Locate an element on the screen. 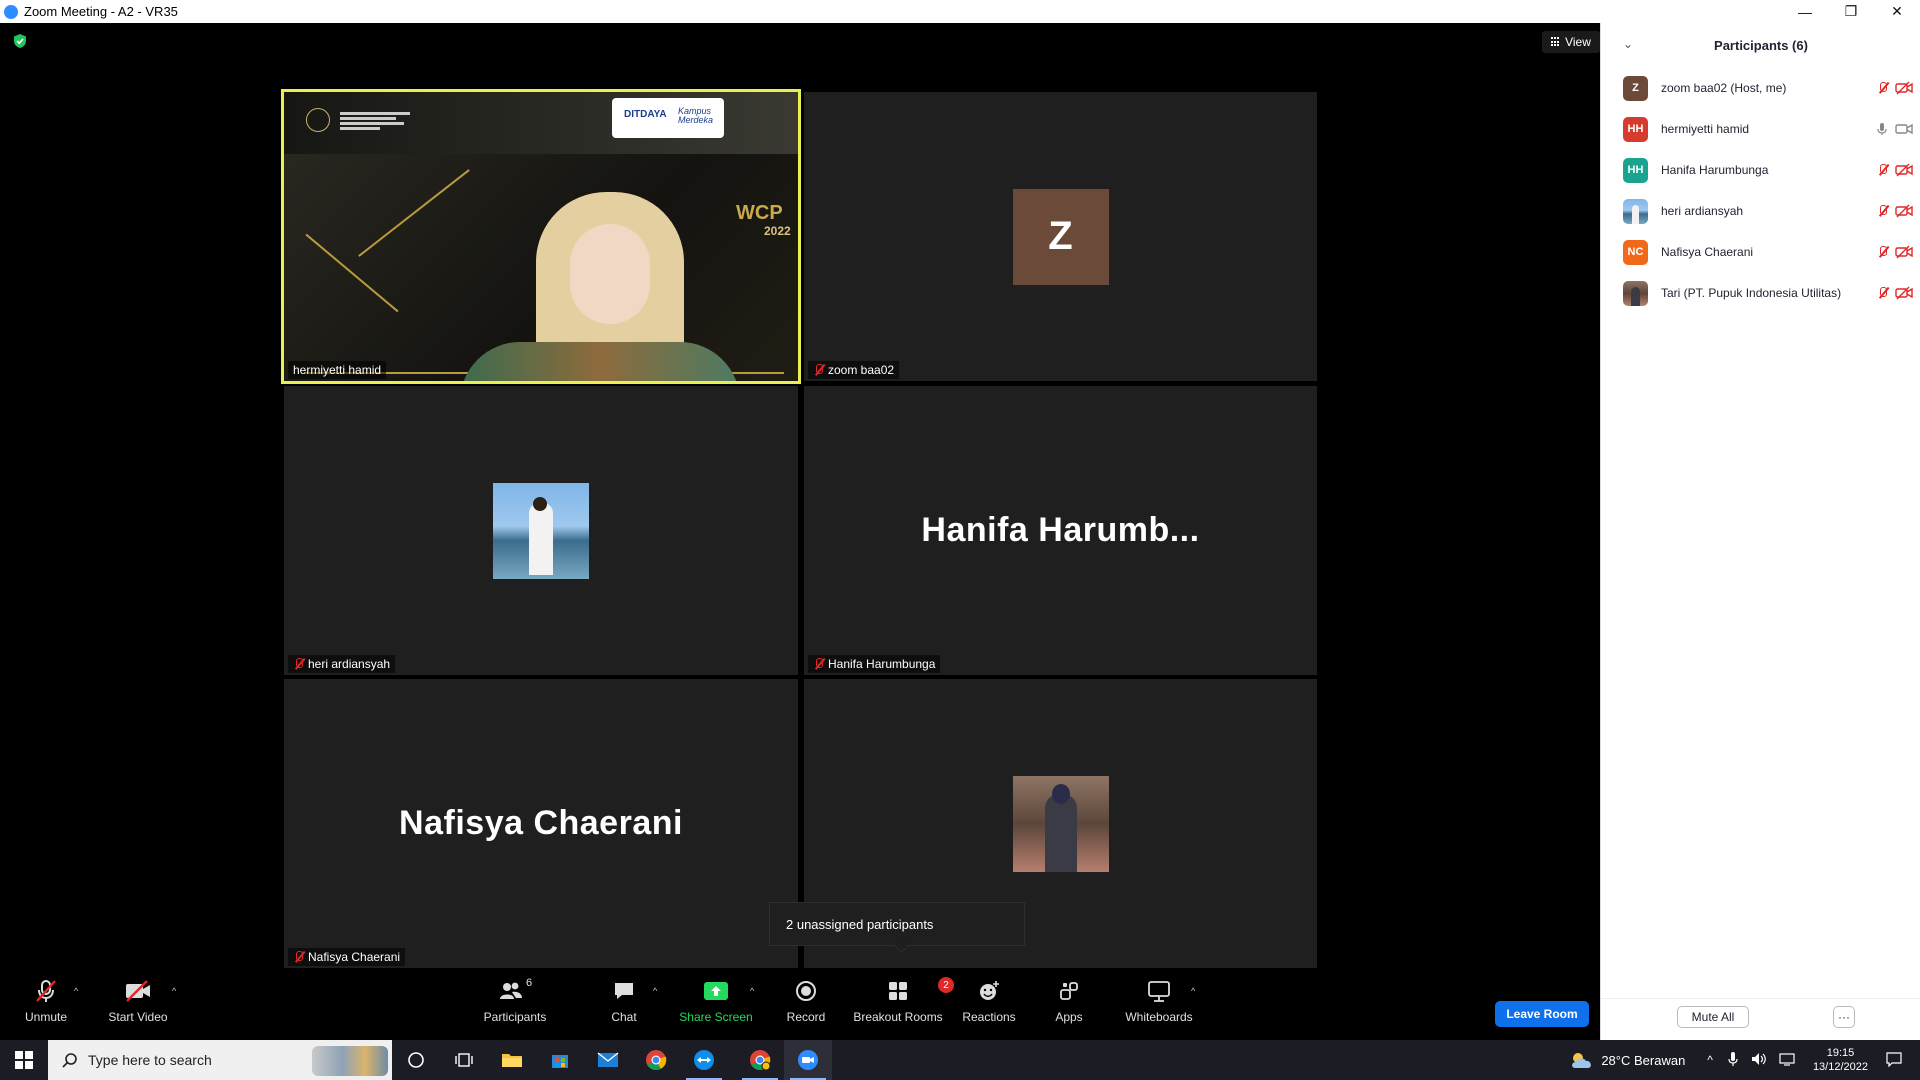 This screenshot has height=1080, width=1920. whiteboard-options-chevron-icon: ^ is located at coordinates (1193, 991).